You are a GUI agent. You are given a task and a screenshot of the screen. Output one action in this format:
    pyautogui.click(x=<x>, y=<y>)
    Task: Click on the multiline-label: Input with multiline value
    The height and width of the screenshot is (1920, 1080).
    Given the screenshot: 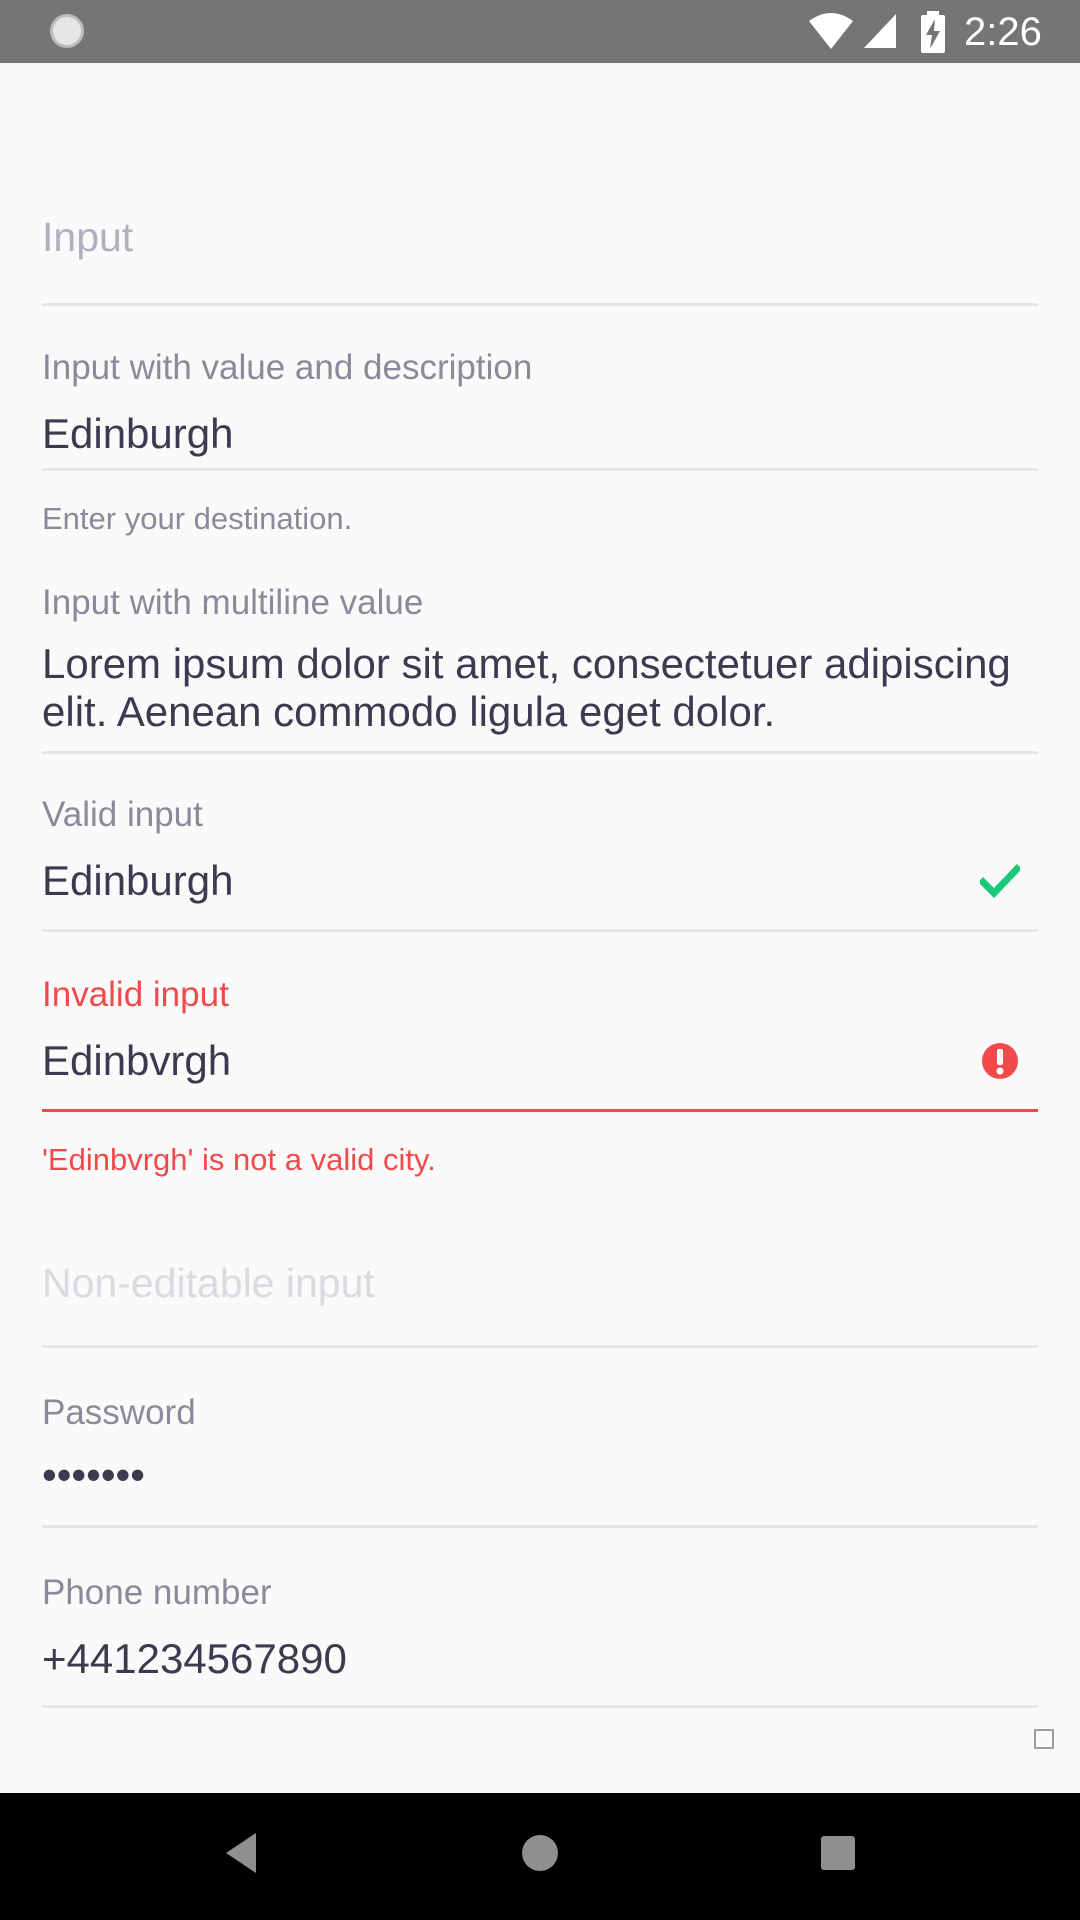 What is the action you would take?
    pyautogui.click(x=233, y=602)
    